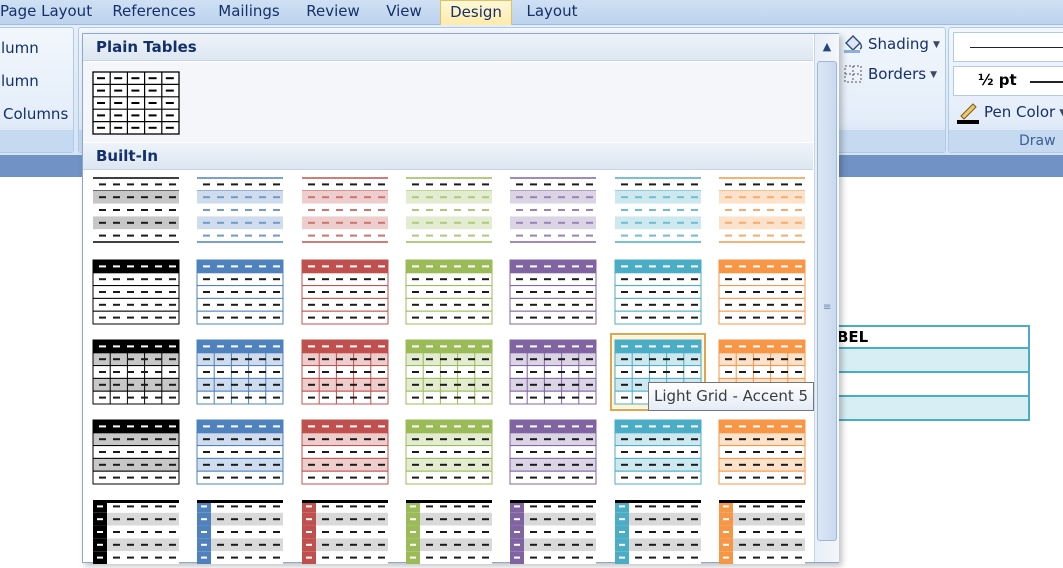  What do you see at coordinates (20, 81) in the screenshot?
I see `last-column-option: lumn` at bounding box center [20, 81].